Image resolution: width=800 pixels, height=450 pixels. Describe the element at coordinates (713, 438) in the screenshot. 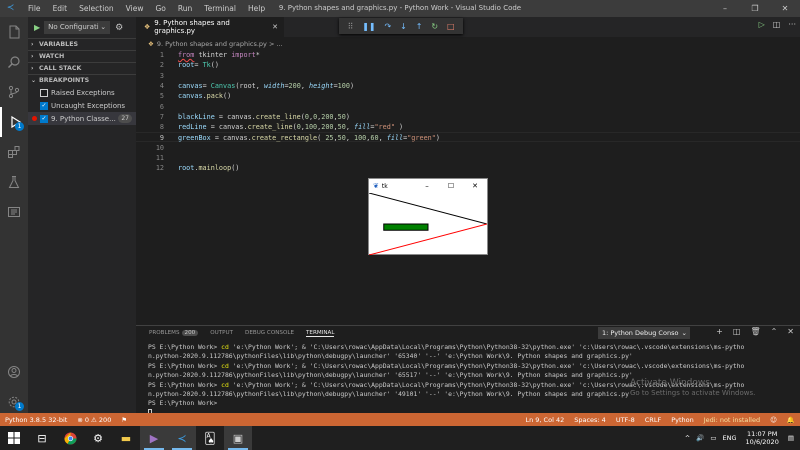

I see `network-icon: ▭` at that location.